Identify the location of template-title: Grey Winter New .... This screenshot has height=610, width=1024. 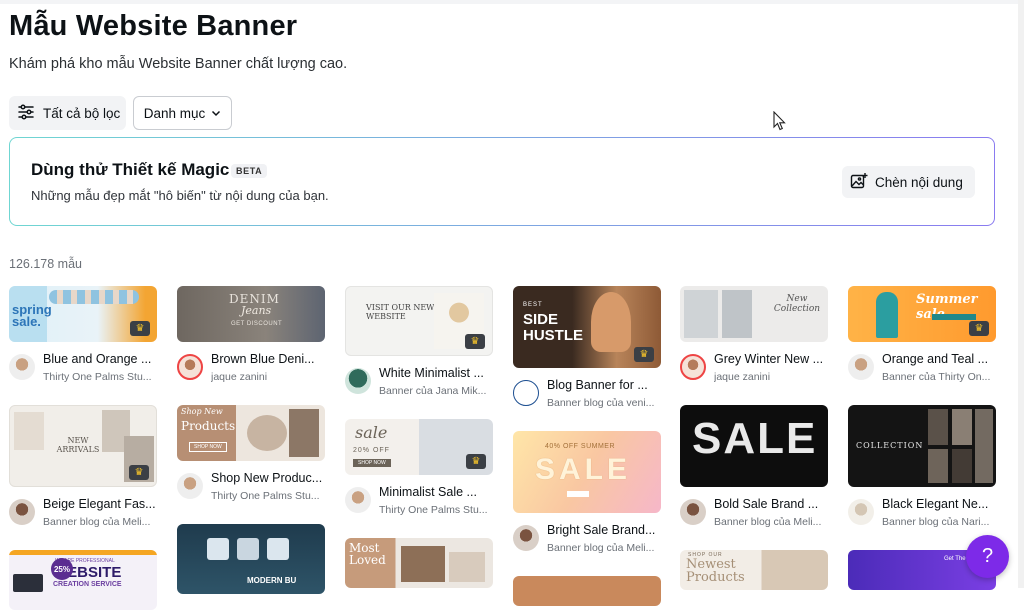
(771, 359).